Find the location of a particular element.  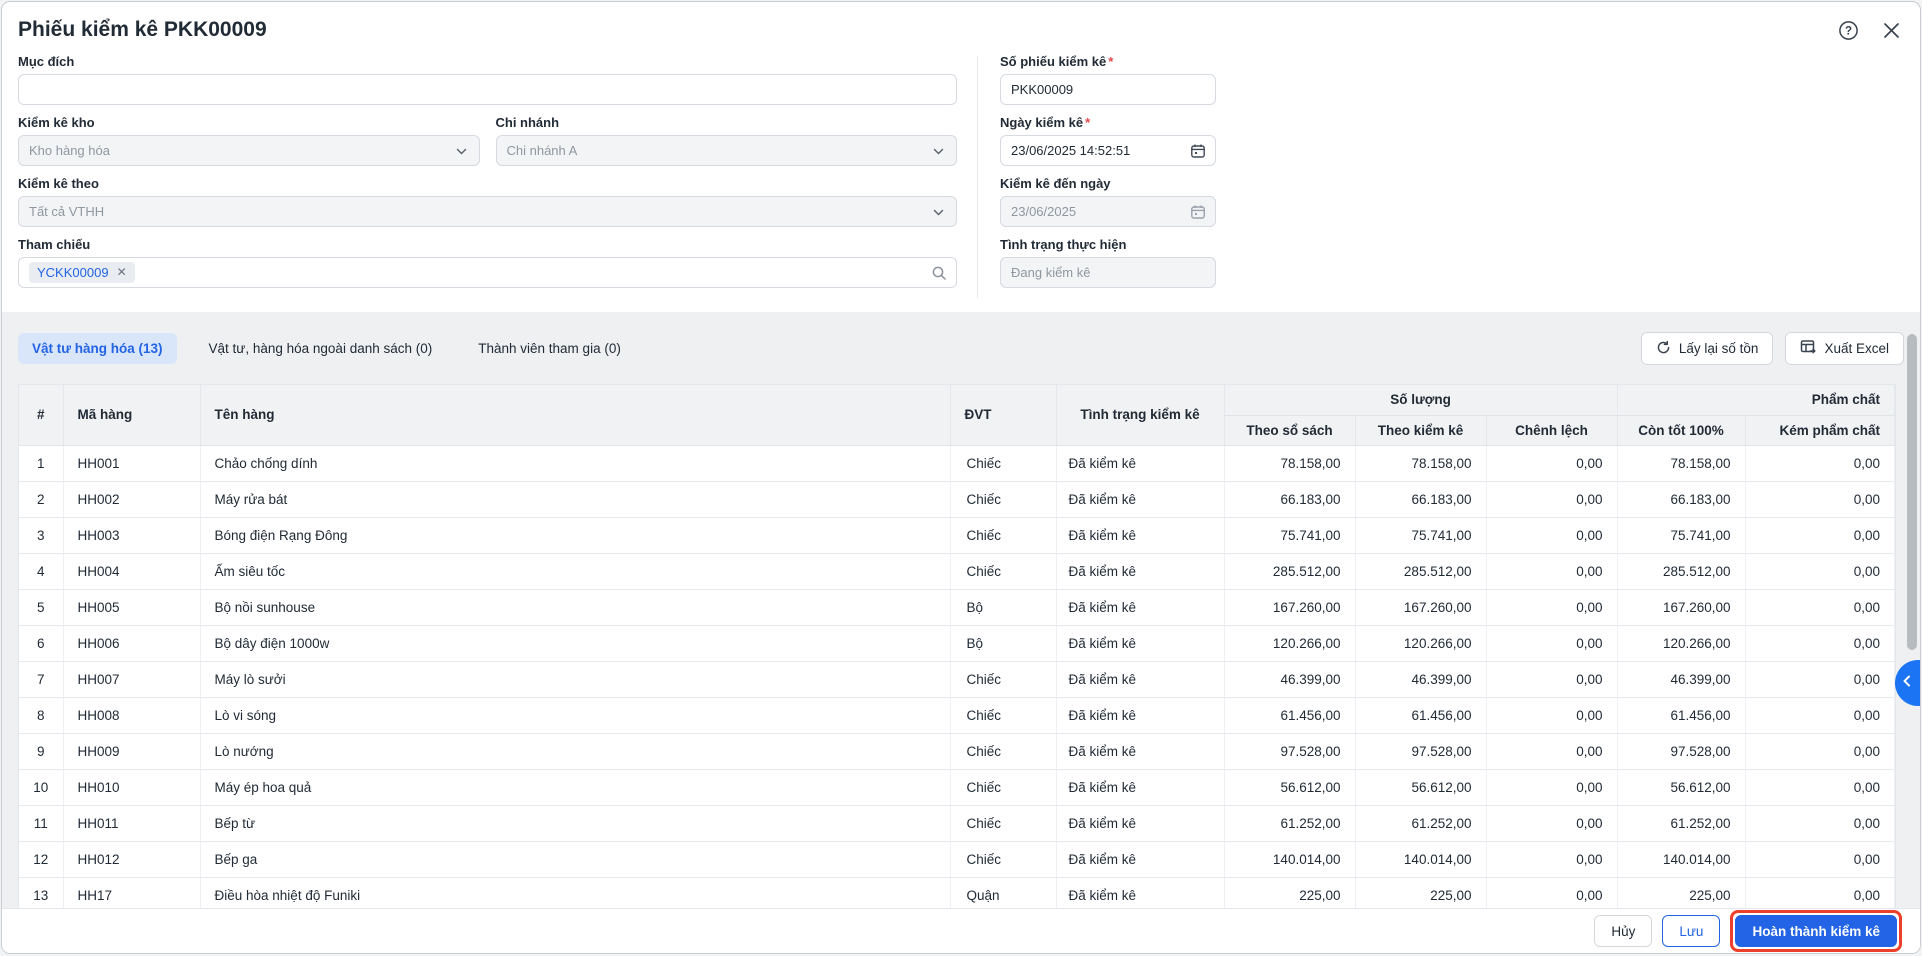

help-icon: ? is located at coordinates (1848, 30).